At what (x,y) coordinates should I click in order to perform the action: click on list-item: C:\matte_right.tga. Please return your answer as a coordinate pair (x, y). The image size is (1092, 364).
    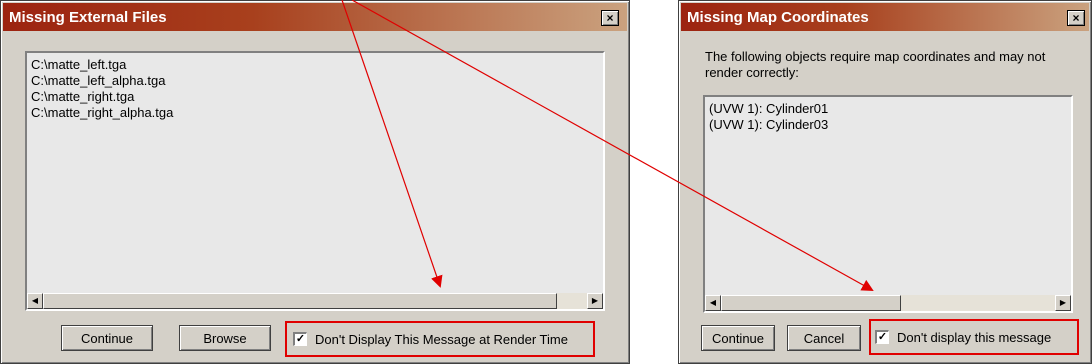
    Looking at the image, I should click on (317, 97).